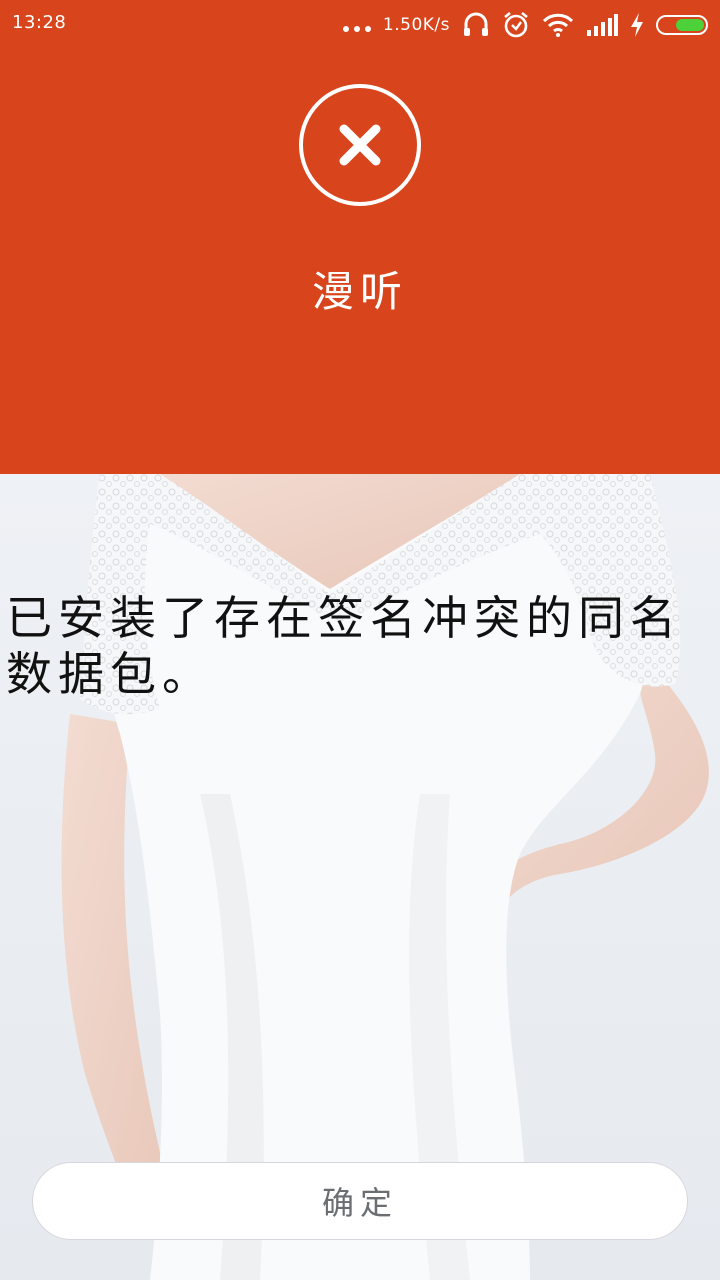 This screenshot has width=720, height=1280. I want to click on headset-icon, so click(476, 24).